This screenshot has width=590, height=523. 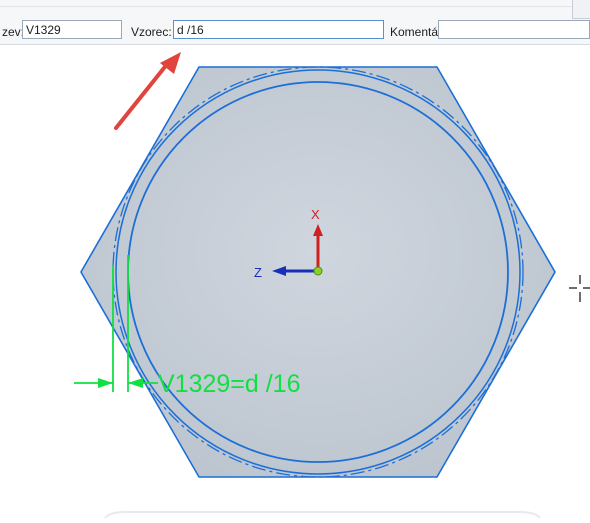 What do you see at coordinates (315, 214) in the screenshot?
I see `axis-x-label: X` at bounding box center [315, 214].